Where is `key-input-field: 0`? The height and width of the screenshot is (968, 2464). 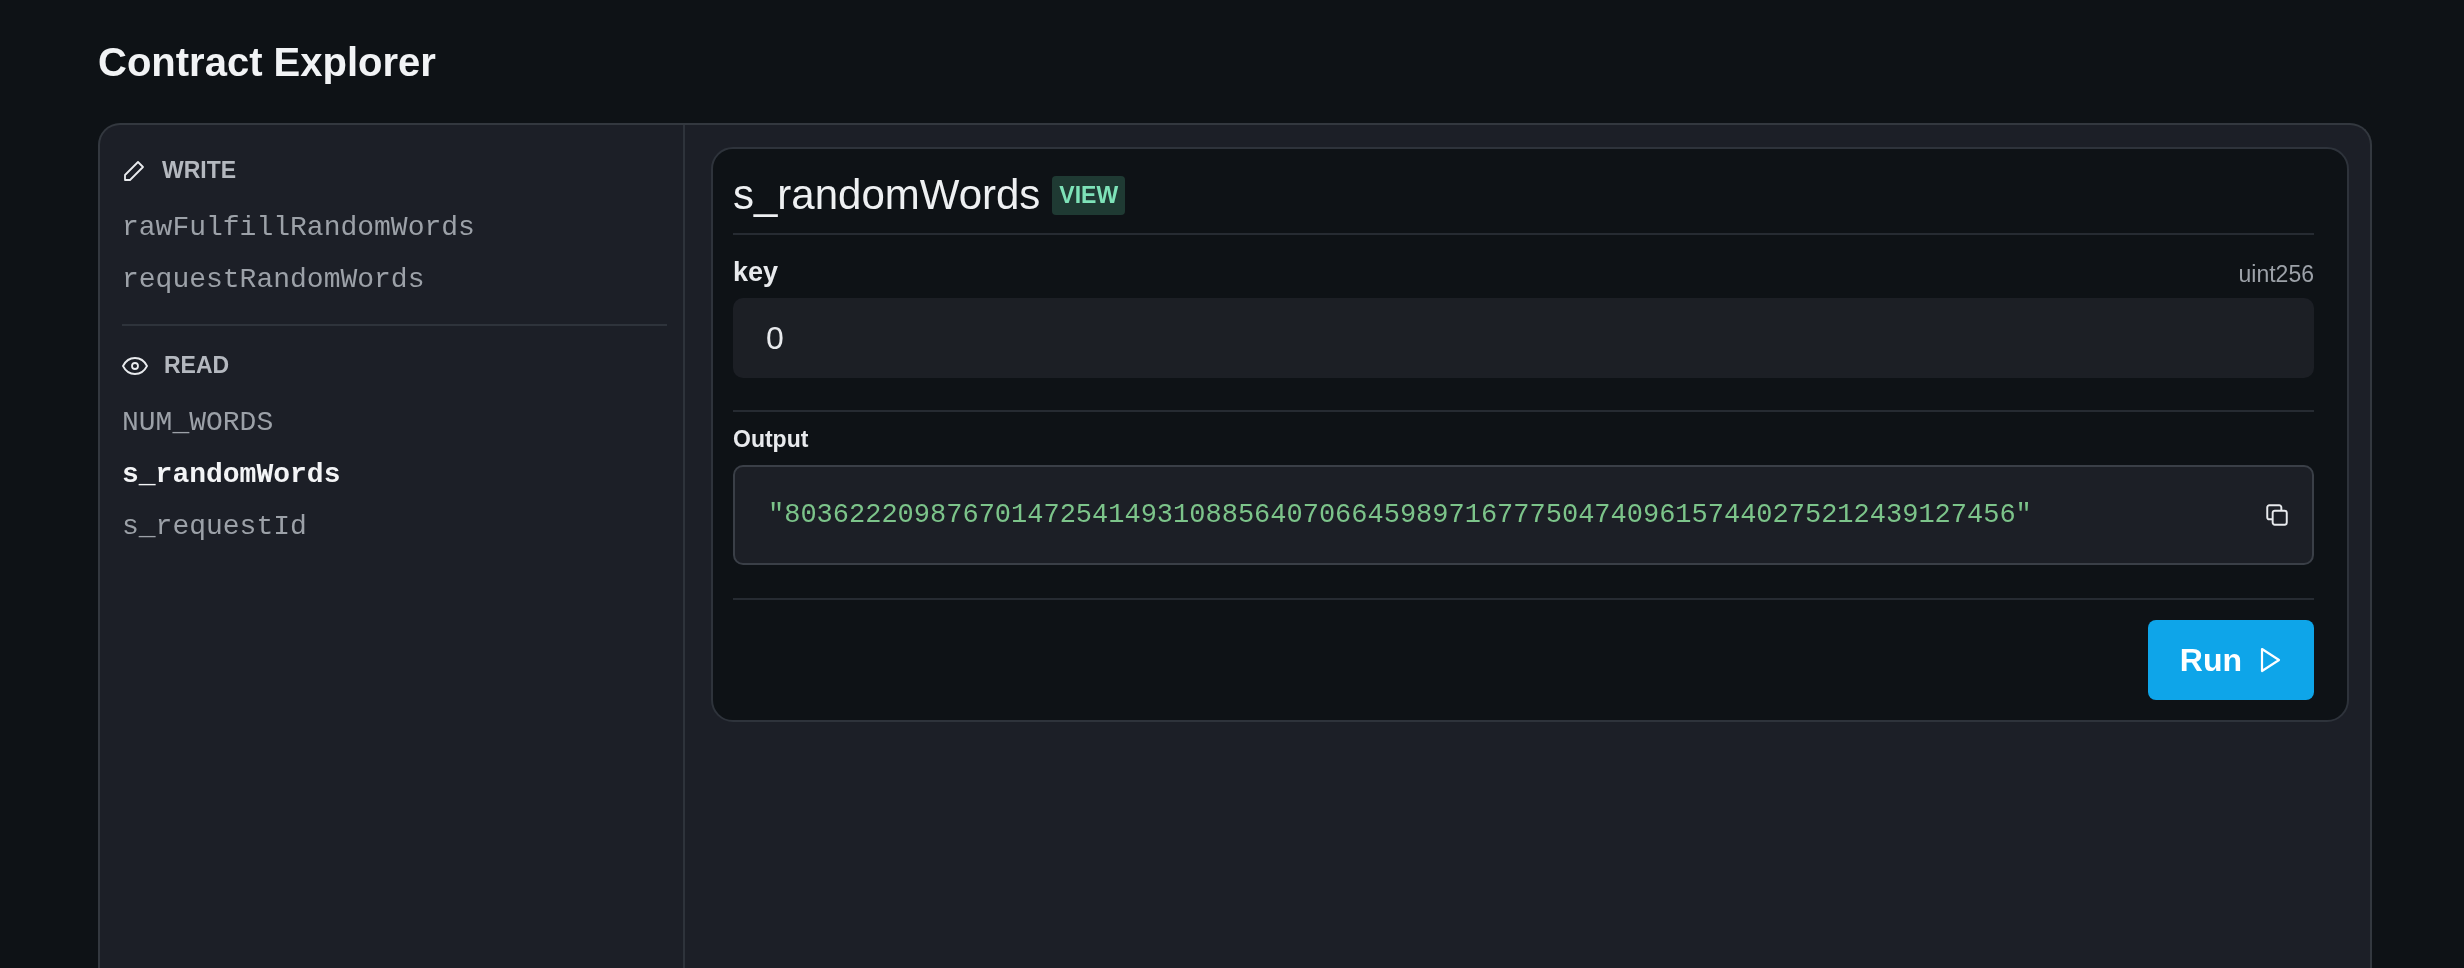 key-input-field: 0 is located at coordinates (1523, 338).